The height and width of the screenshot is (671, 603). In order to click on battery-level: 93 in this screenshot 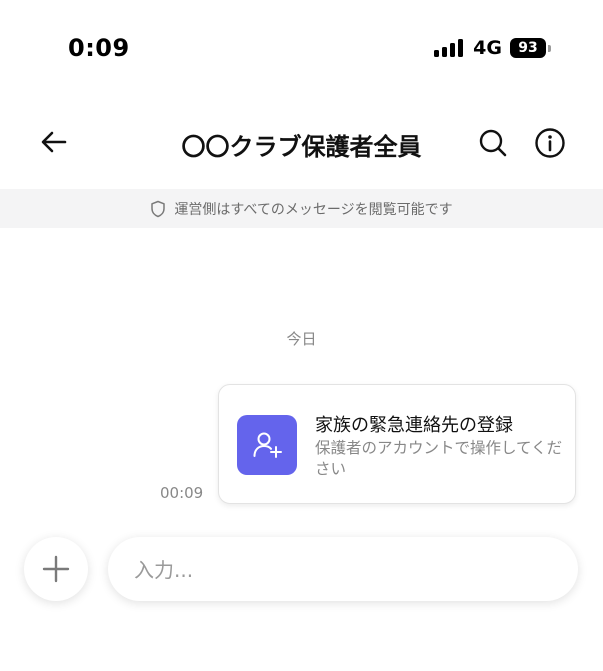, I will do `click(528, 48)`.